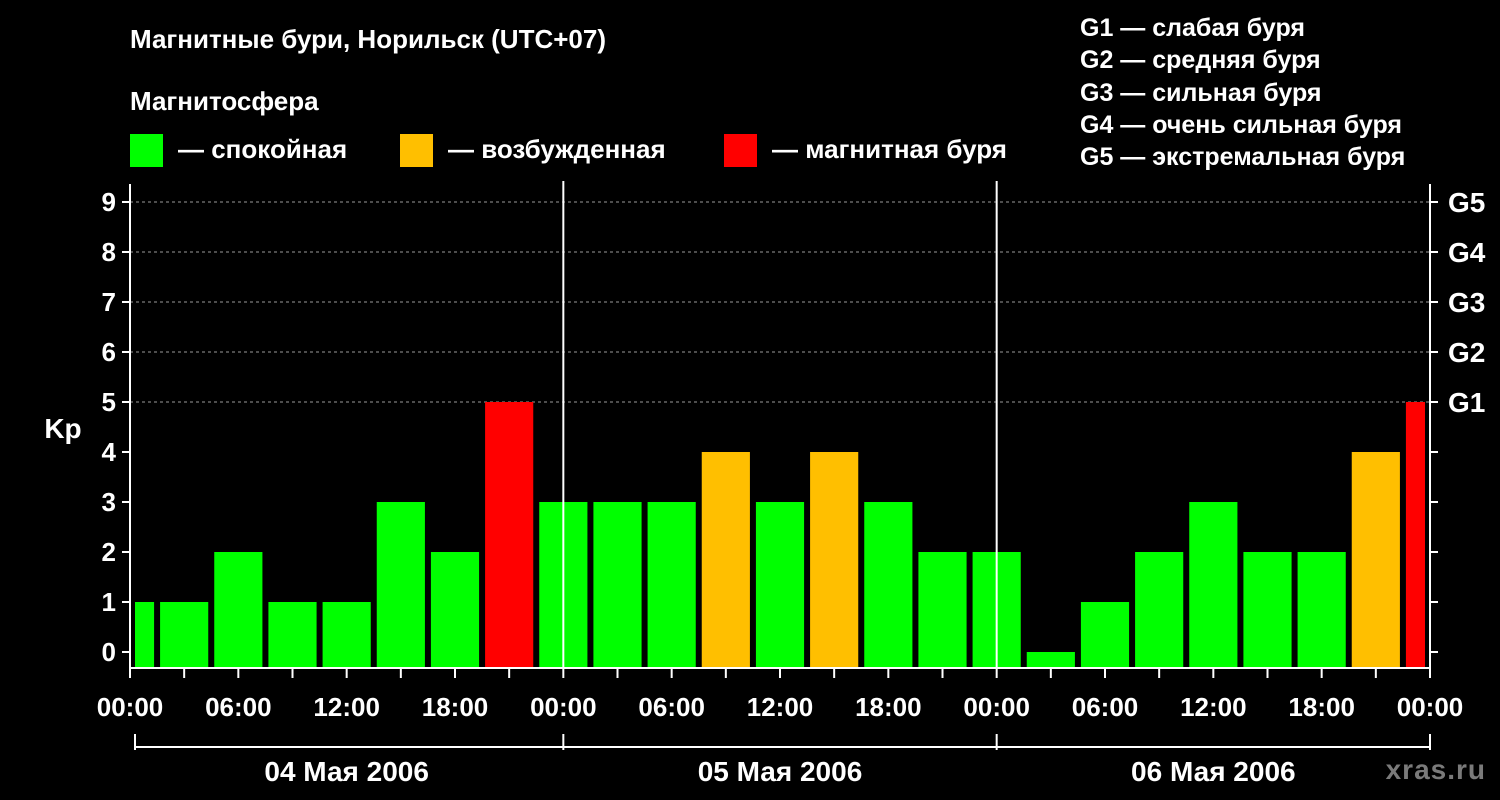  What do you see at coordinates (780, 771) in the screenshot?
I see `day-label: 05 Мая 2006` at bounding box center [780, 771].